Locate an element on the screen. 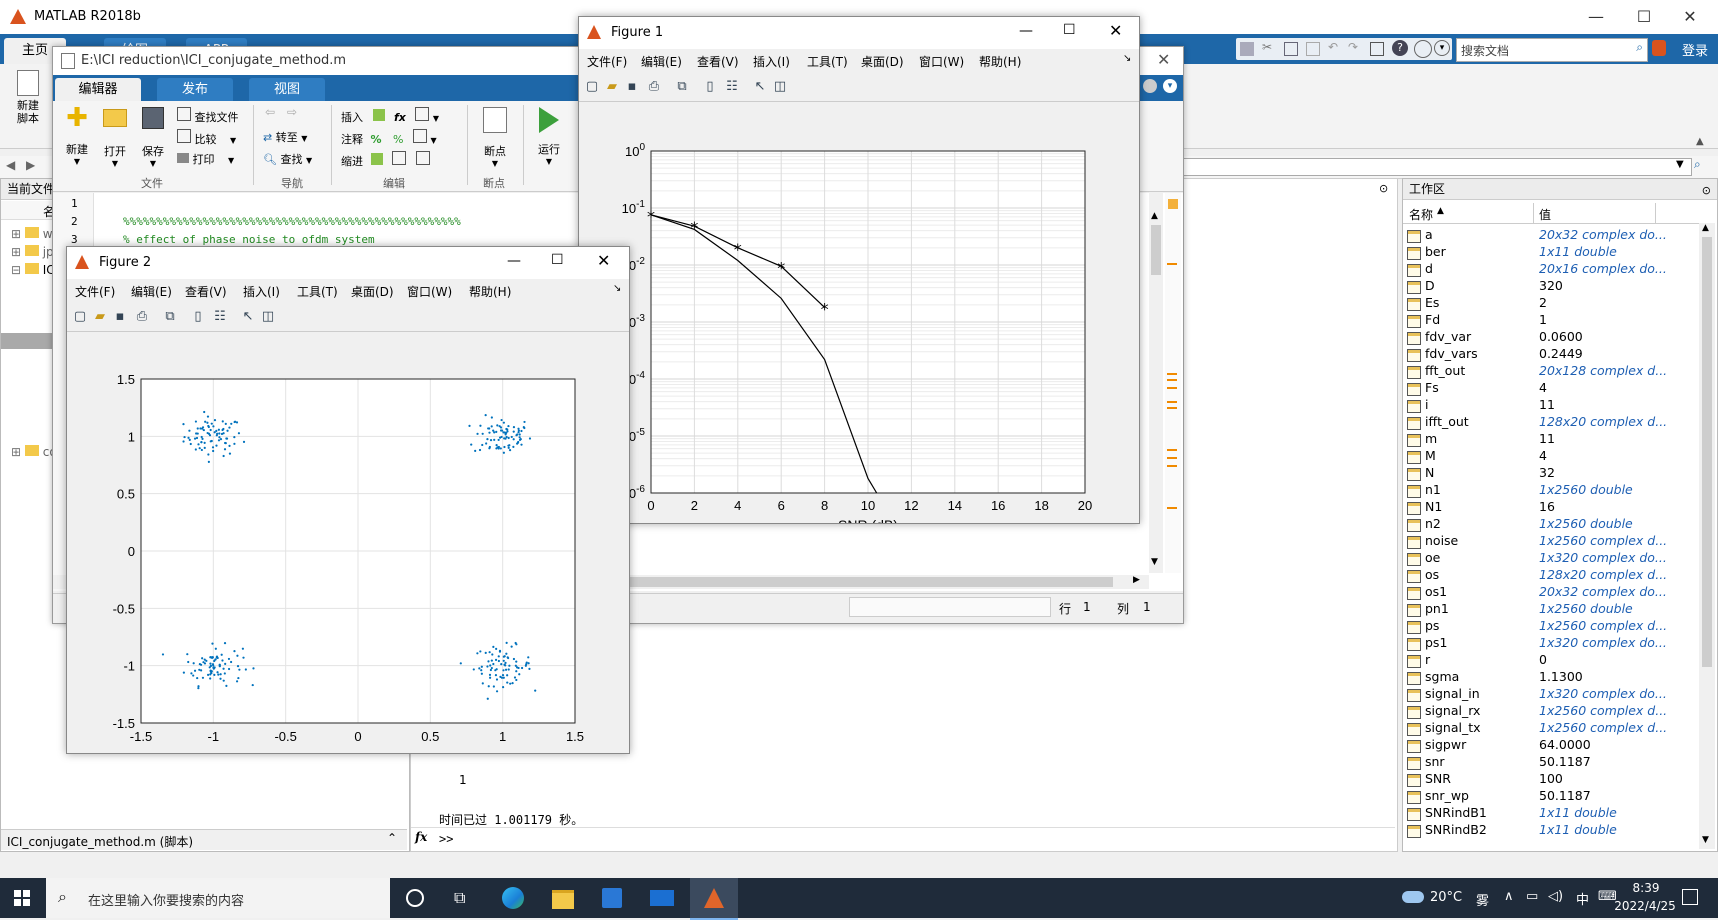  code-scroll-thumb is located at coordinates (1156, 250).